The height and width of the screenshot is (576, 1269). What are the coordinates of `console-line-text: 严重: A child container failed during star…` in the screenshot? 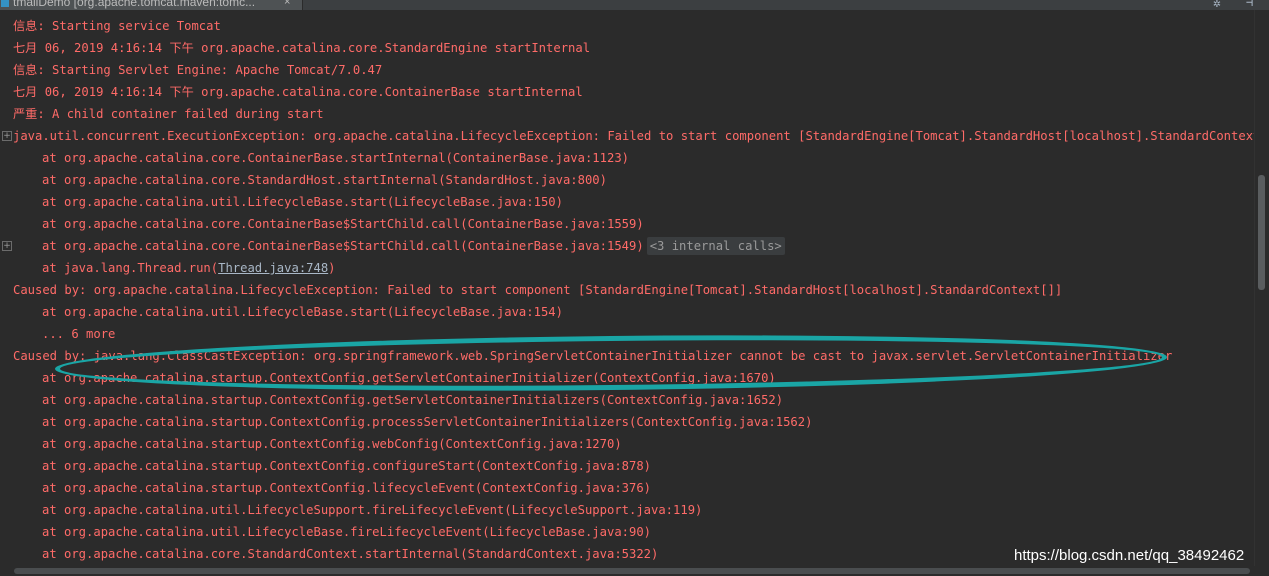 It's located at (168, 114).